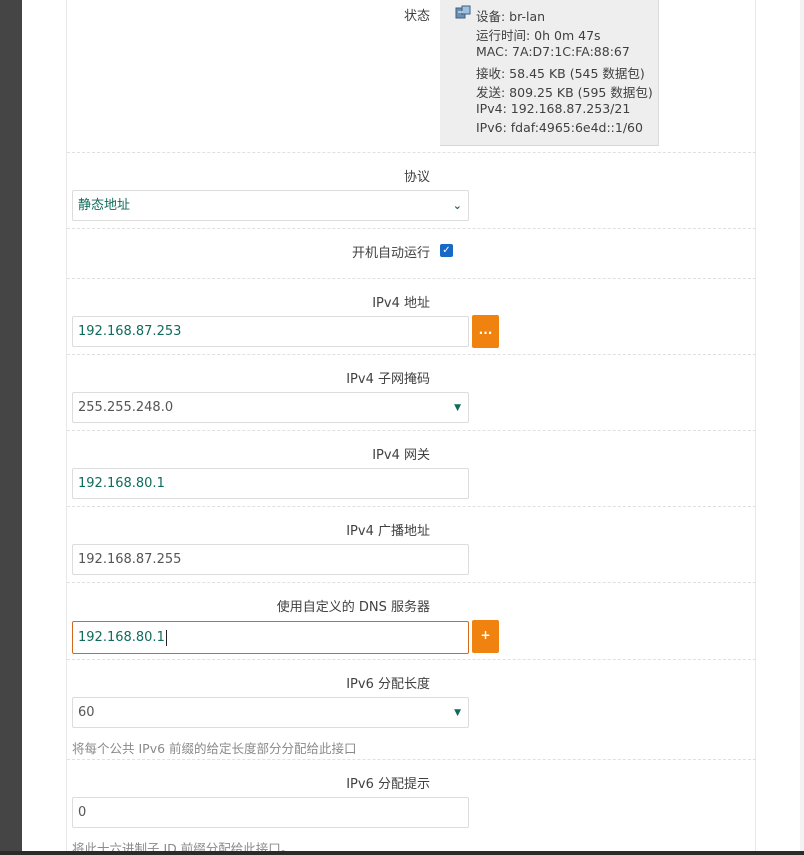 The height and width of the screenshot is (855, 804). Describe the element at coordinates (560, 73) in the screenshot. I see `status-rx: 接收: 58.45 KB (545 数据包)` at that location.